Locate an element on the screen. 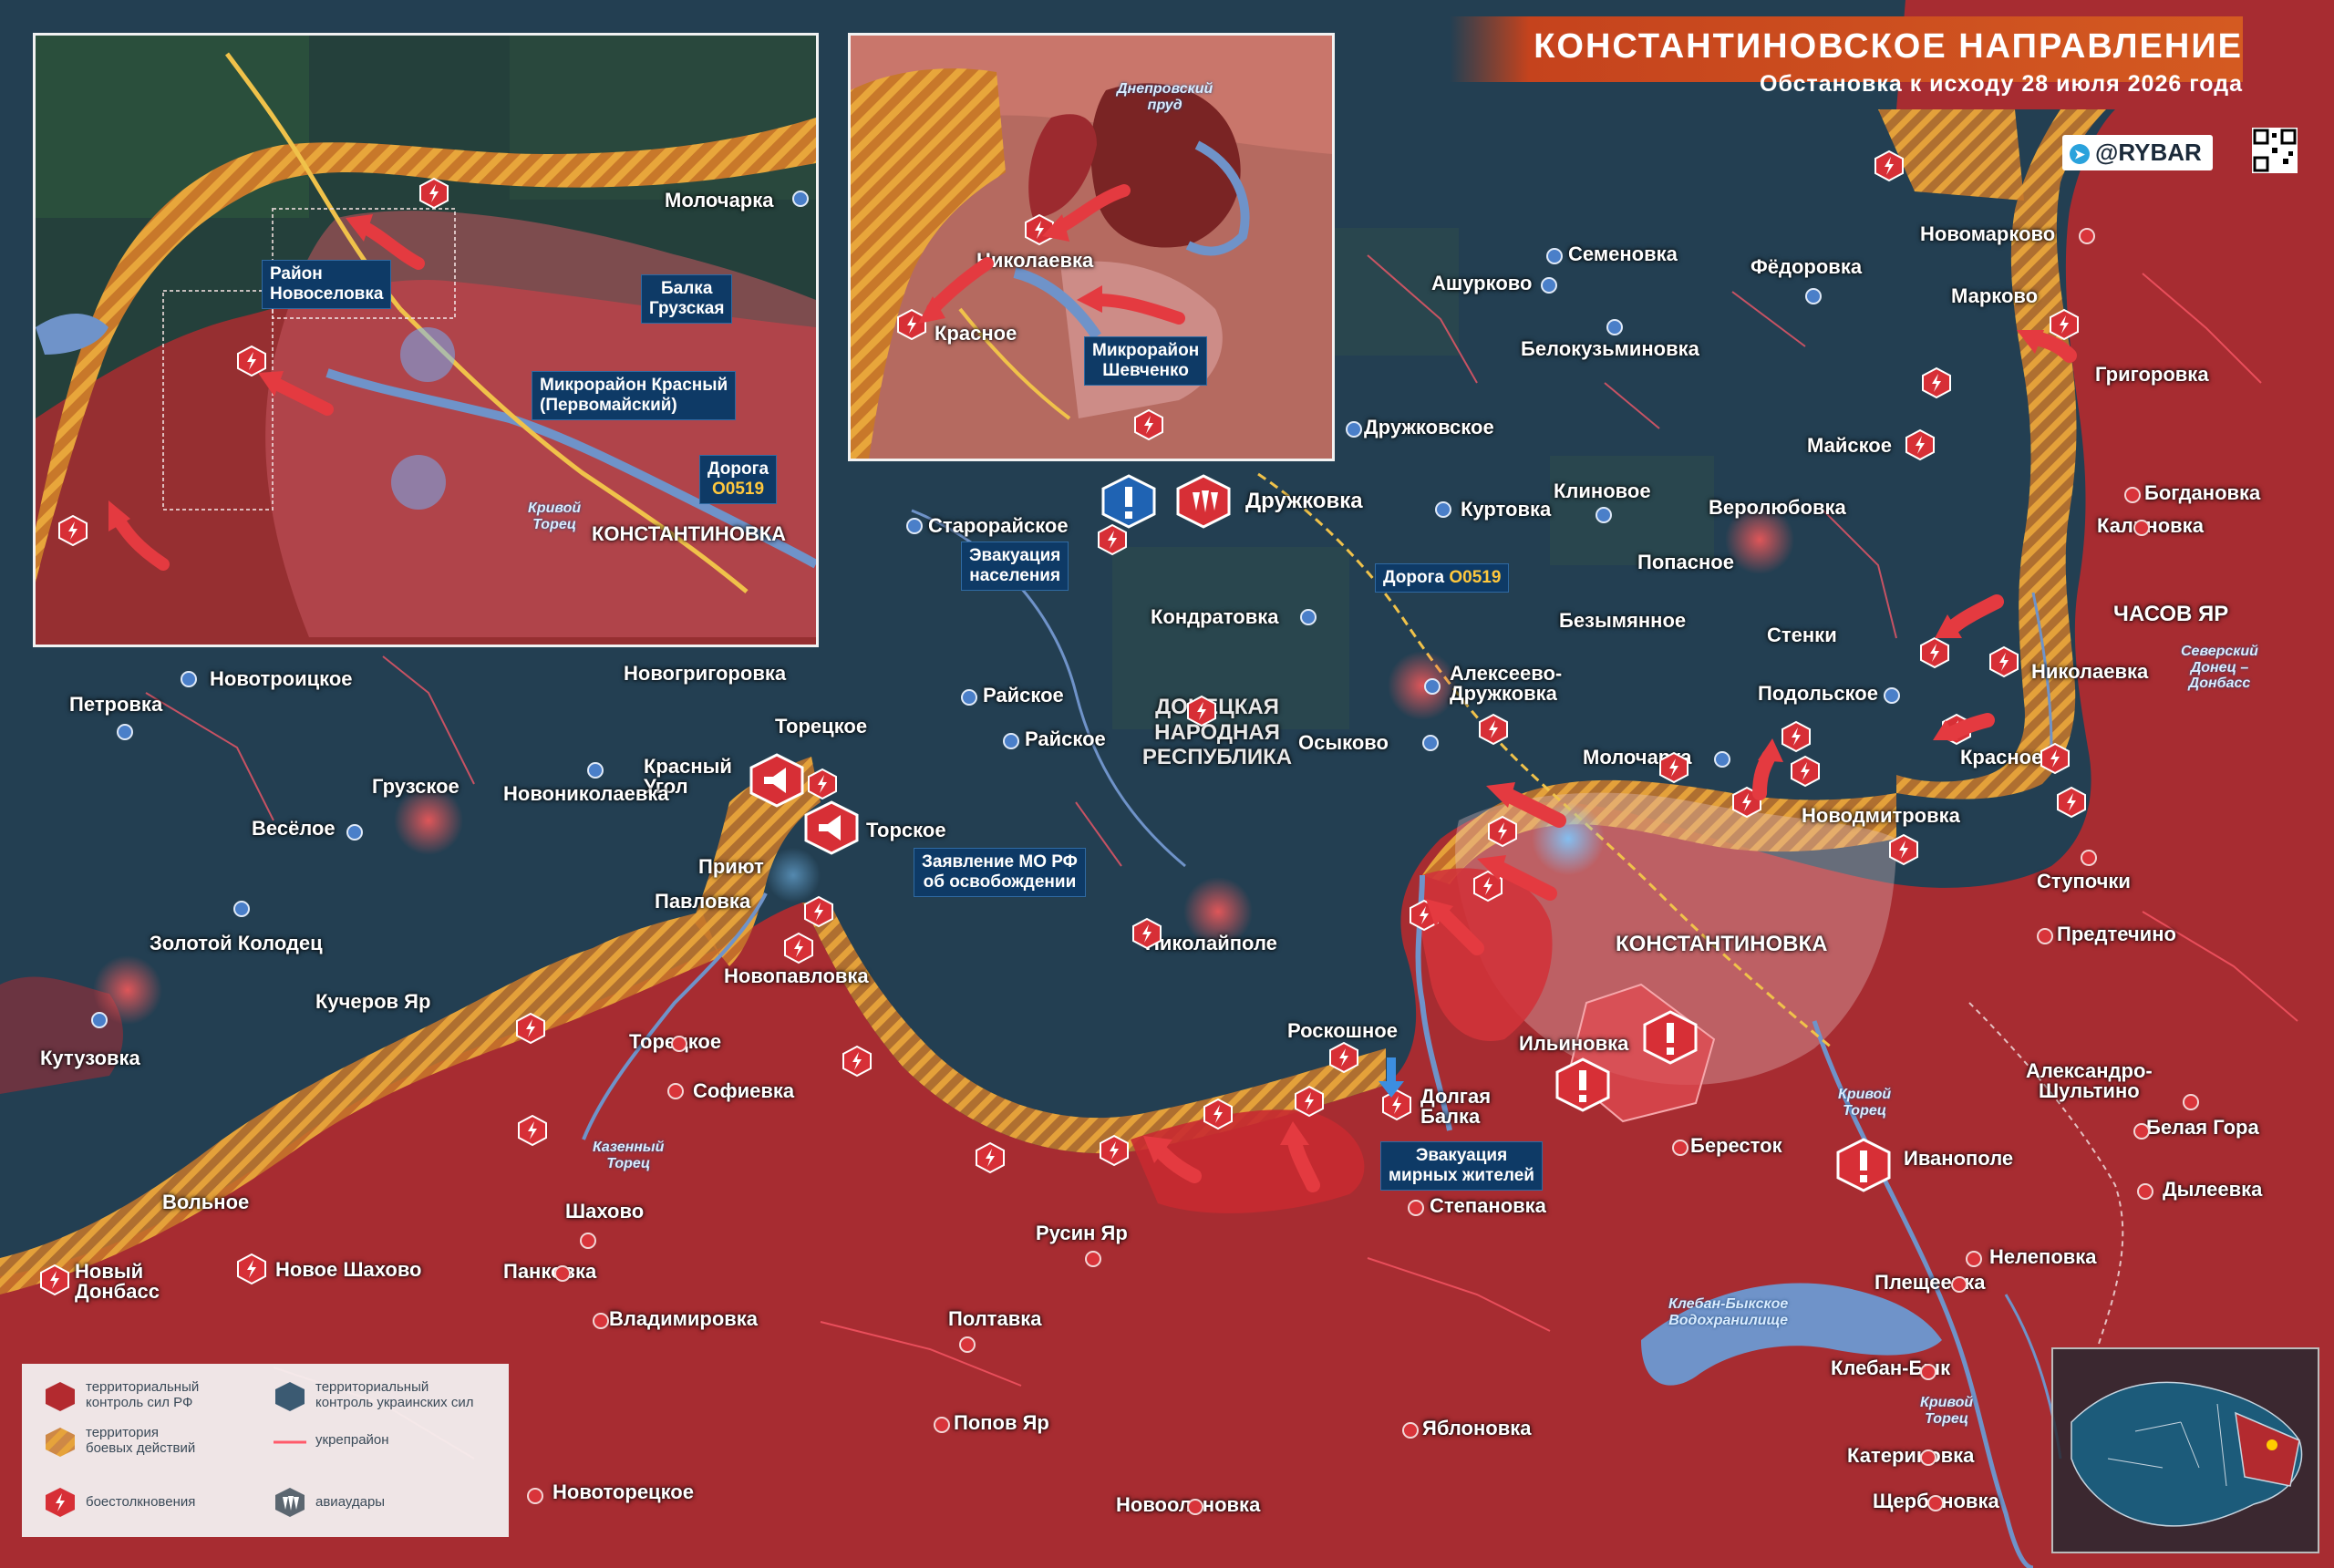  airstrike-icon is located at coordinates (1203, 503).